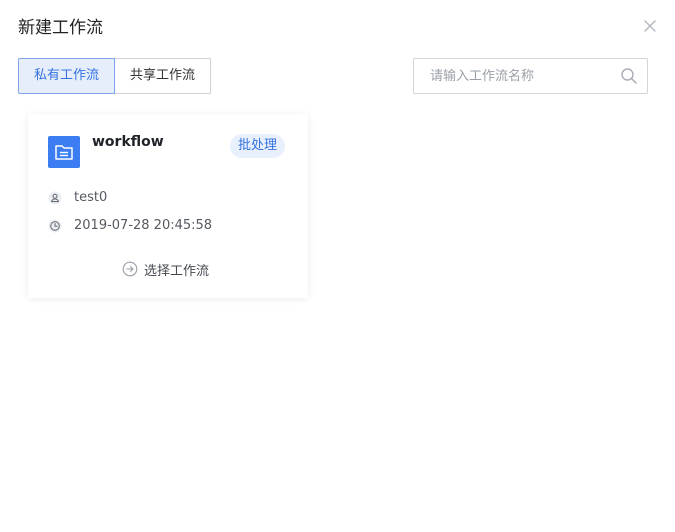 The height and width of the screenshot is (532, 675). What do you see at coordinates (64, 152) in the screenshot?
I see `folder-icon` at bounding box center [64, 152].